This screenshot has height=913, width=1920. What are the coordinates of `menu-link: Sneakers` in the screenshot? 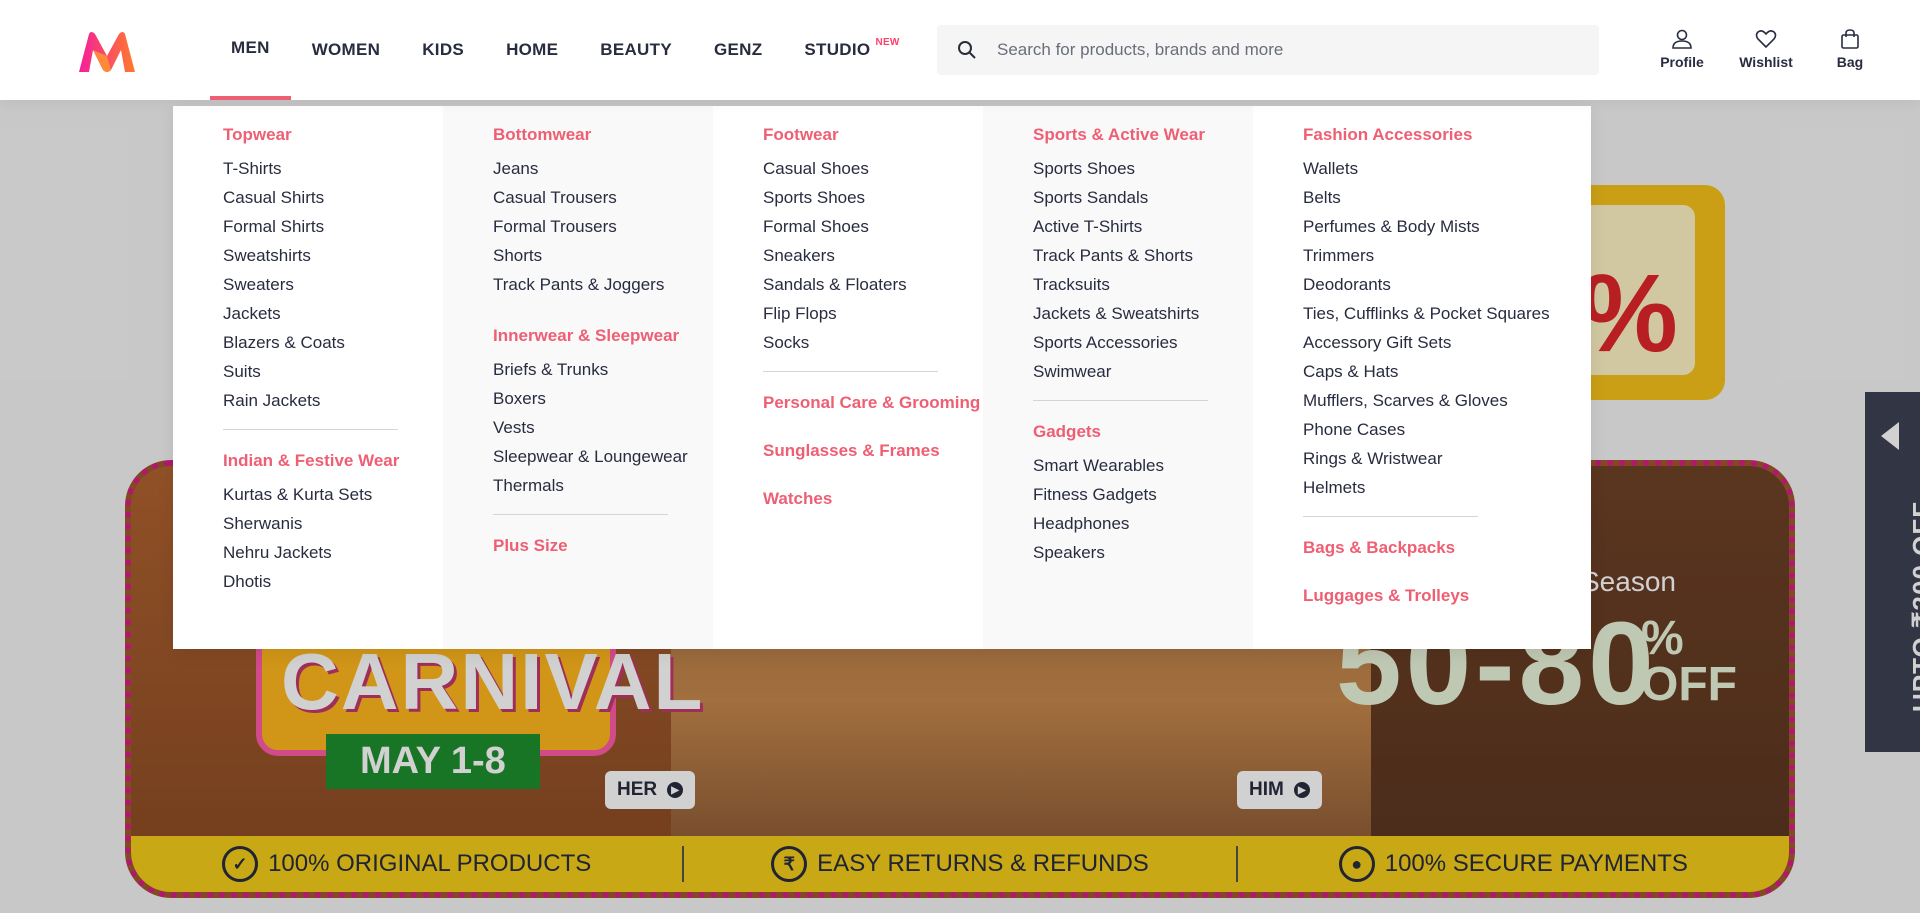 It's located at (873, 255).